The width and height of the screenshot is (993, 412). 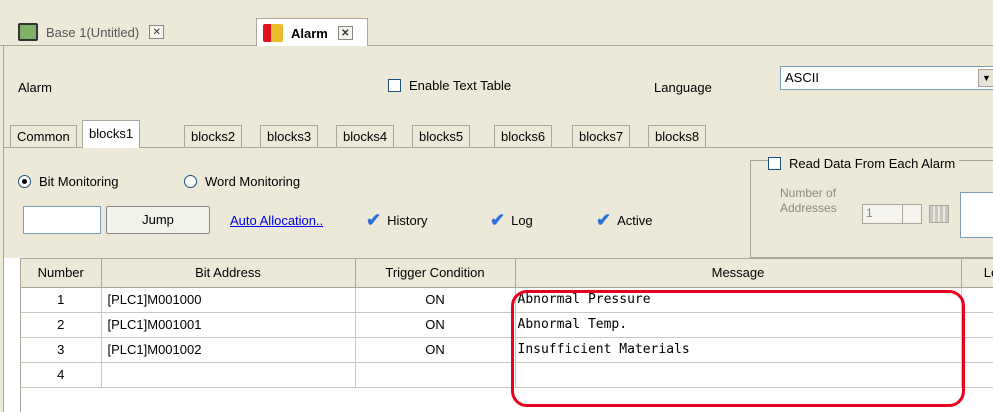 What do you see at coordinates (939, 214) in the screenshot?
I see `keypad-icon` at bounding box center [939, 214].